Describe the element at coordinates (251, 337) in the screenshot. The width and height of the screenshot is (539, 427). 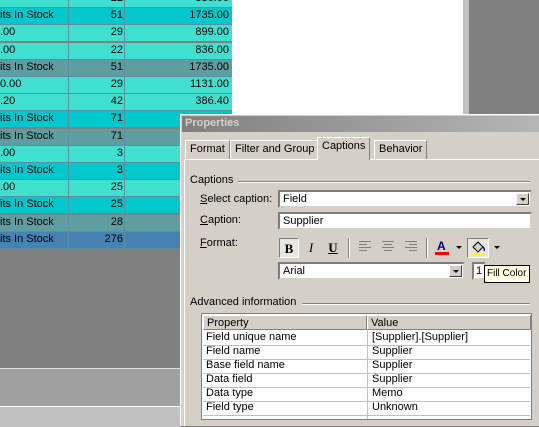
I see `property-cell: Field unique name` at that location.